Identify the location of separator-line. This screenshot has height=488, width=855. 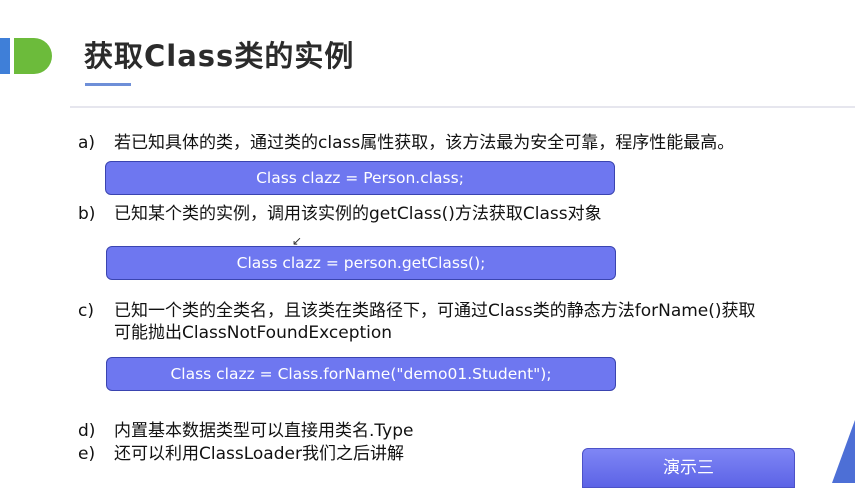
(462, 107).